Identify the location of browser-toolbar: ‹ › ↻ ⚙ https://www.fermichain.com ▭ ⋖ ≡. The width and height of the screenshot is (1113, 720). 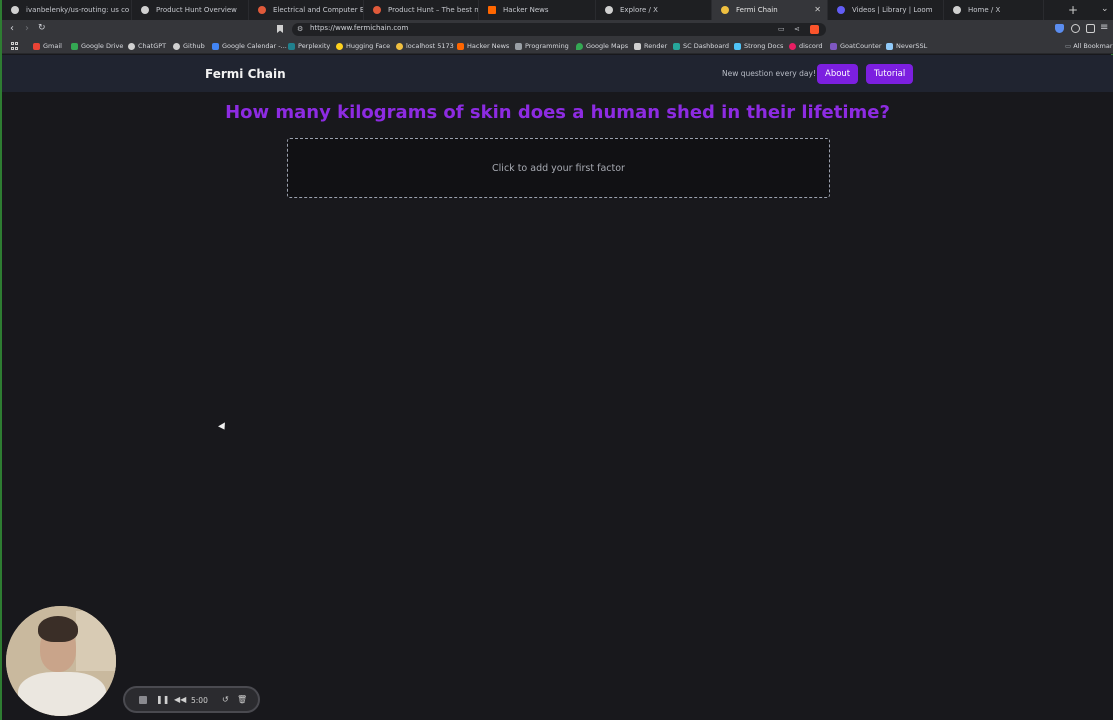
(557, 29).